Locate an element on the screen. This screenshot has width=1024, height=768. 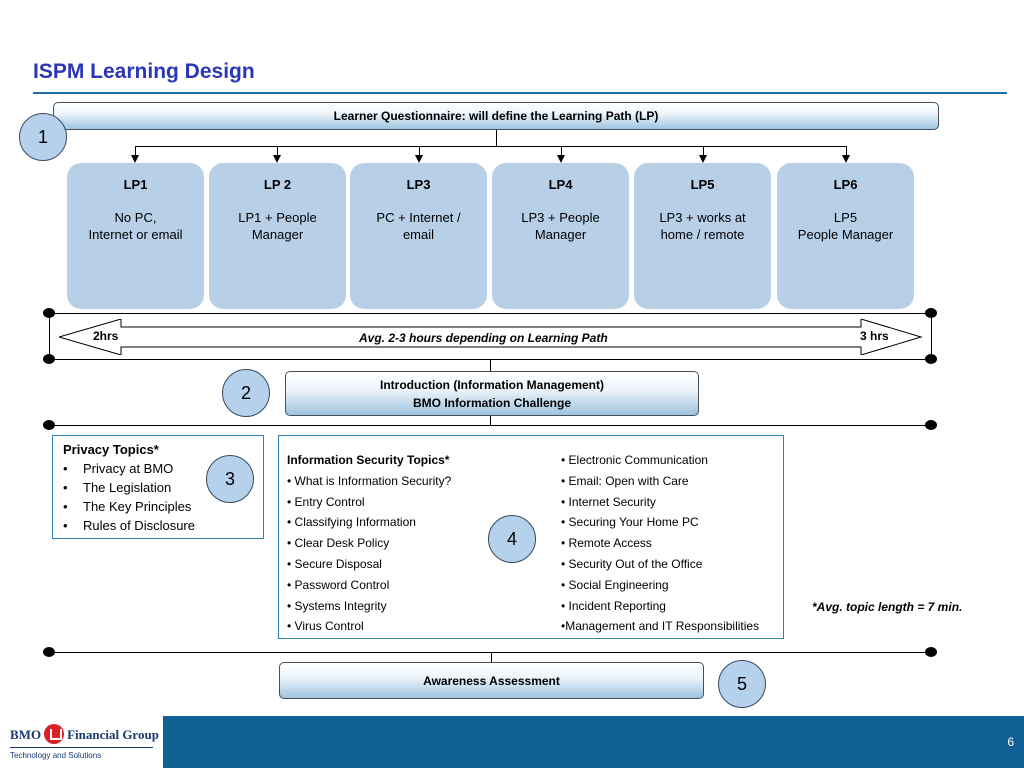
infosec-item: • Remote Access is located at coordinates (606, 543).